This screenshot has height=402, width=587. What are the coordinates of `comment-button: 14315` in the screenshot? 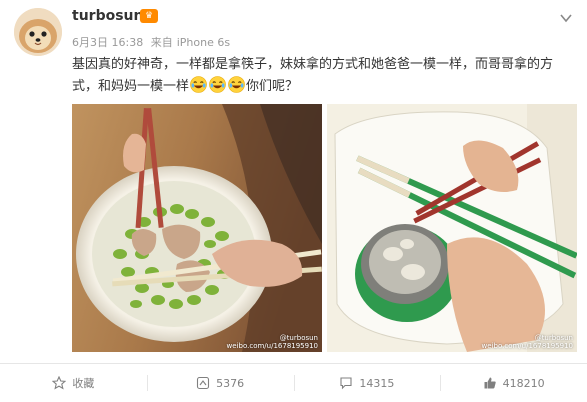 It's located at (367, 383).